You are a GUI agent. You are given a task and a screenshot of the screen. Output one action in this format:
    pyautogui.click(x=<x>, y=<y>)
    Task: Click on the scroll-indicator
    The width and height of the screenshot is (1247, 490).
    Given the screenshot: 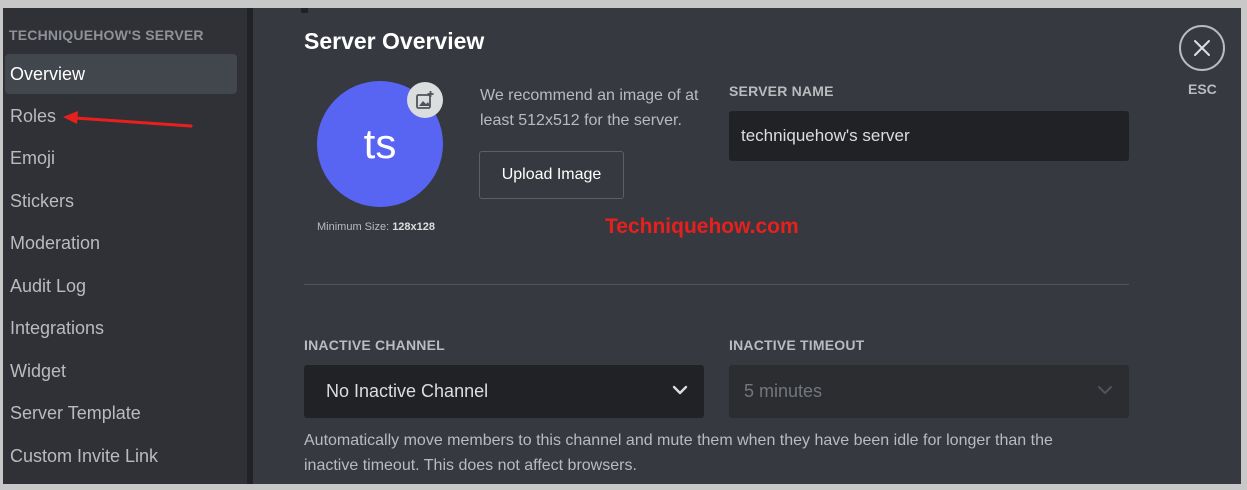 What is the action you would take?
    pyautogui.click(x=304, y=10)
    